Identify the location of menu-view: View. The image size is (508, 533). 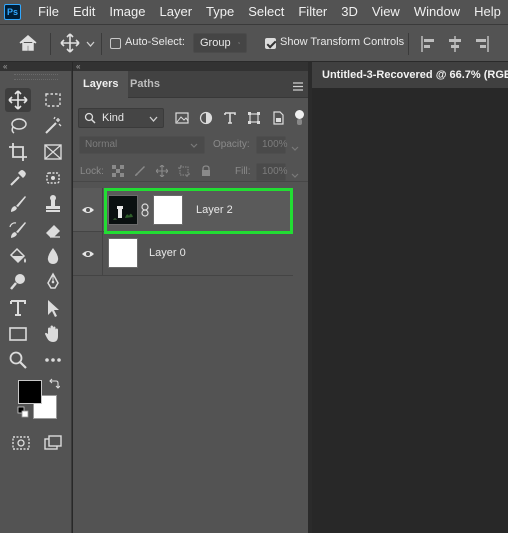
(386, 12).